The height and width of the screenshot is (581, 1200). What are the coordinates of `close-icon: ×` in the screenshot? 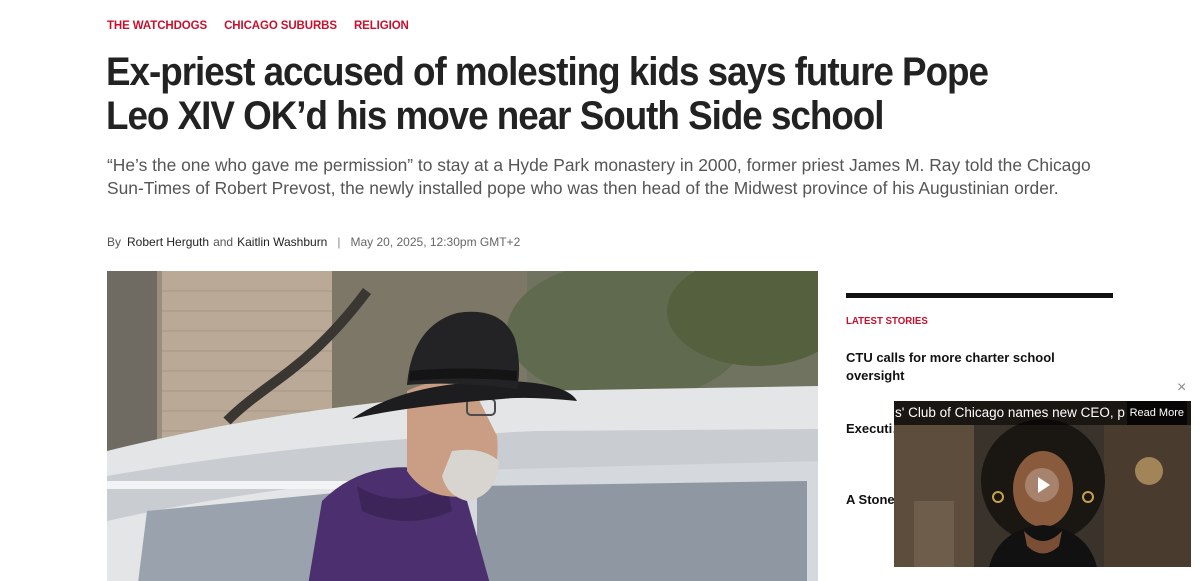 It's located at (1181, 388).